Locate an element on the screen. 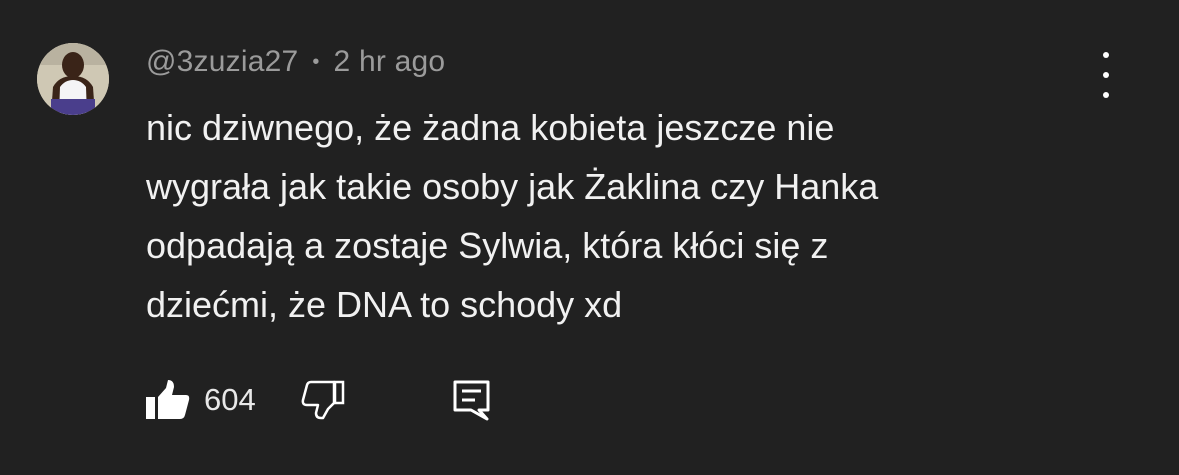  thumbs-up-icon is located at coordinates (168, 399).